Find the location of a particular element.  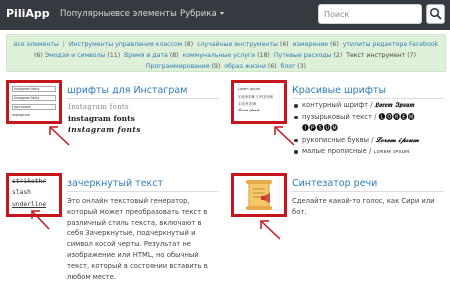

top-navbar: PiliApp Популярные все элементы Рубрика is located at coordinates (225, 15).